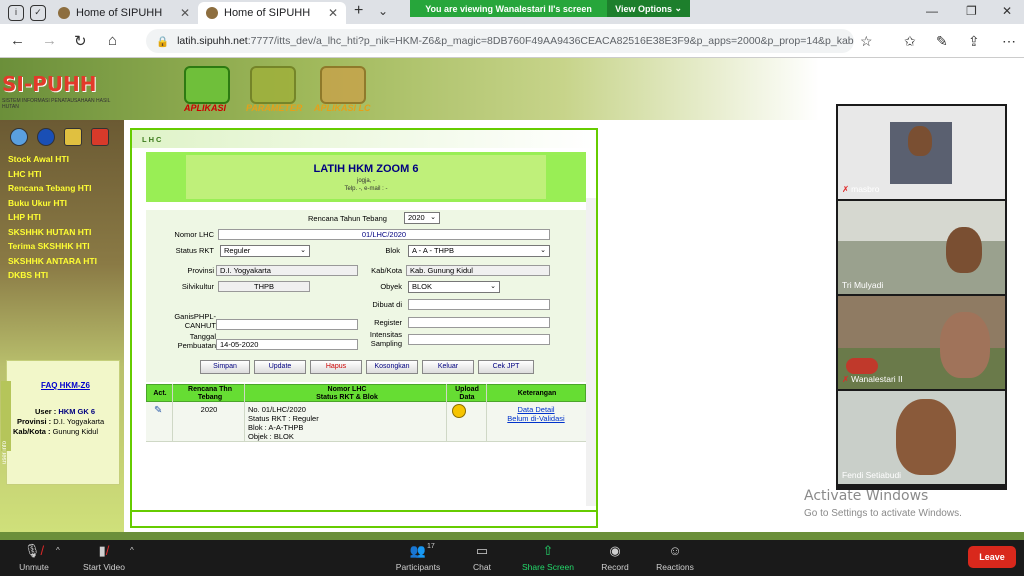 The height and width of the screenshot is (576, 1024). I want to click on sidebar-item-dkbs: DKBS HTI, so click(52, 277).